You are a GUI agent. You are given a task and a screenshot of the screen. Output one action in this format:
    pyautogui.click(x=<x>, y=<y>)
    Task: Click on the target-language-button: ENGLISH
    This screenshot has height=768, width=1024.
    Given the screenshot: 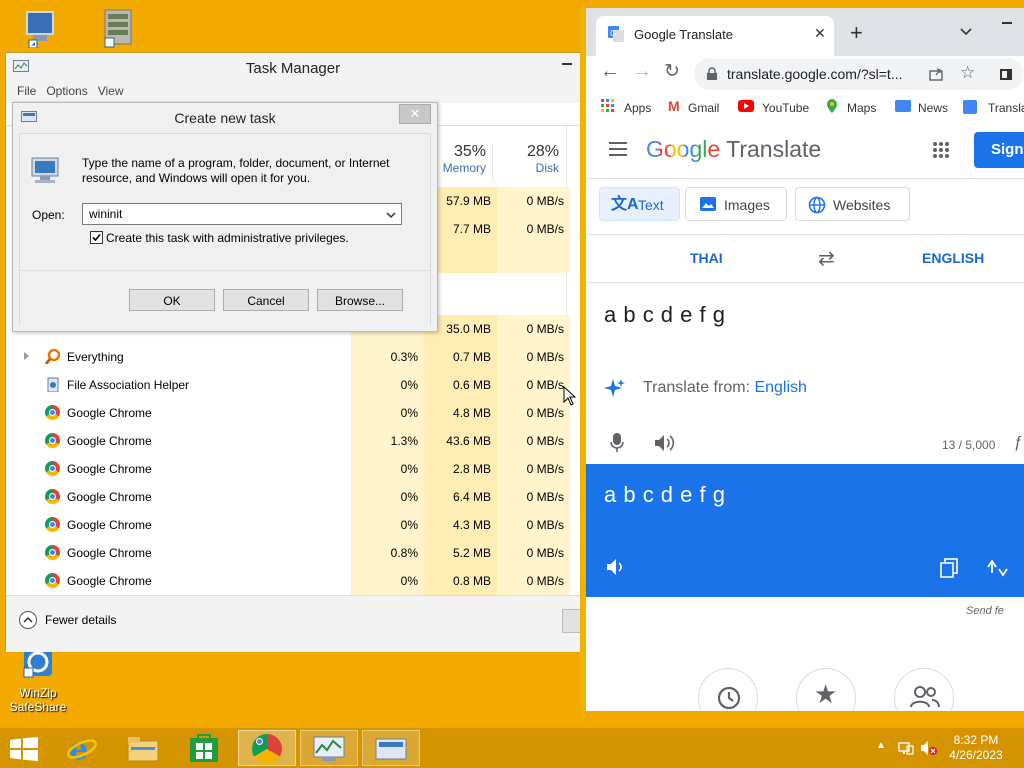 What is the action you would take?
    pyautogui.click(x=953, y=258)
    